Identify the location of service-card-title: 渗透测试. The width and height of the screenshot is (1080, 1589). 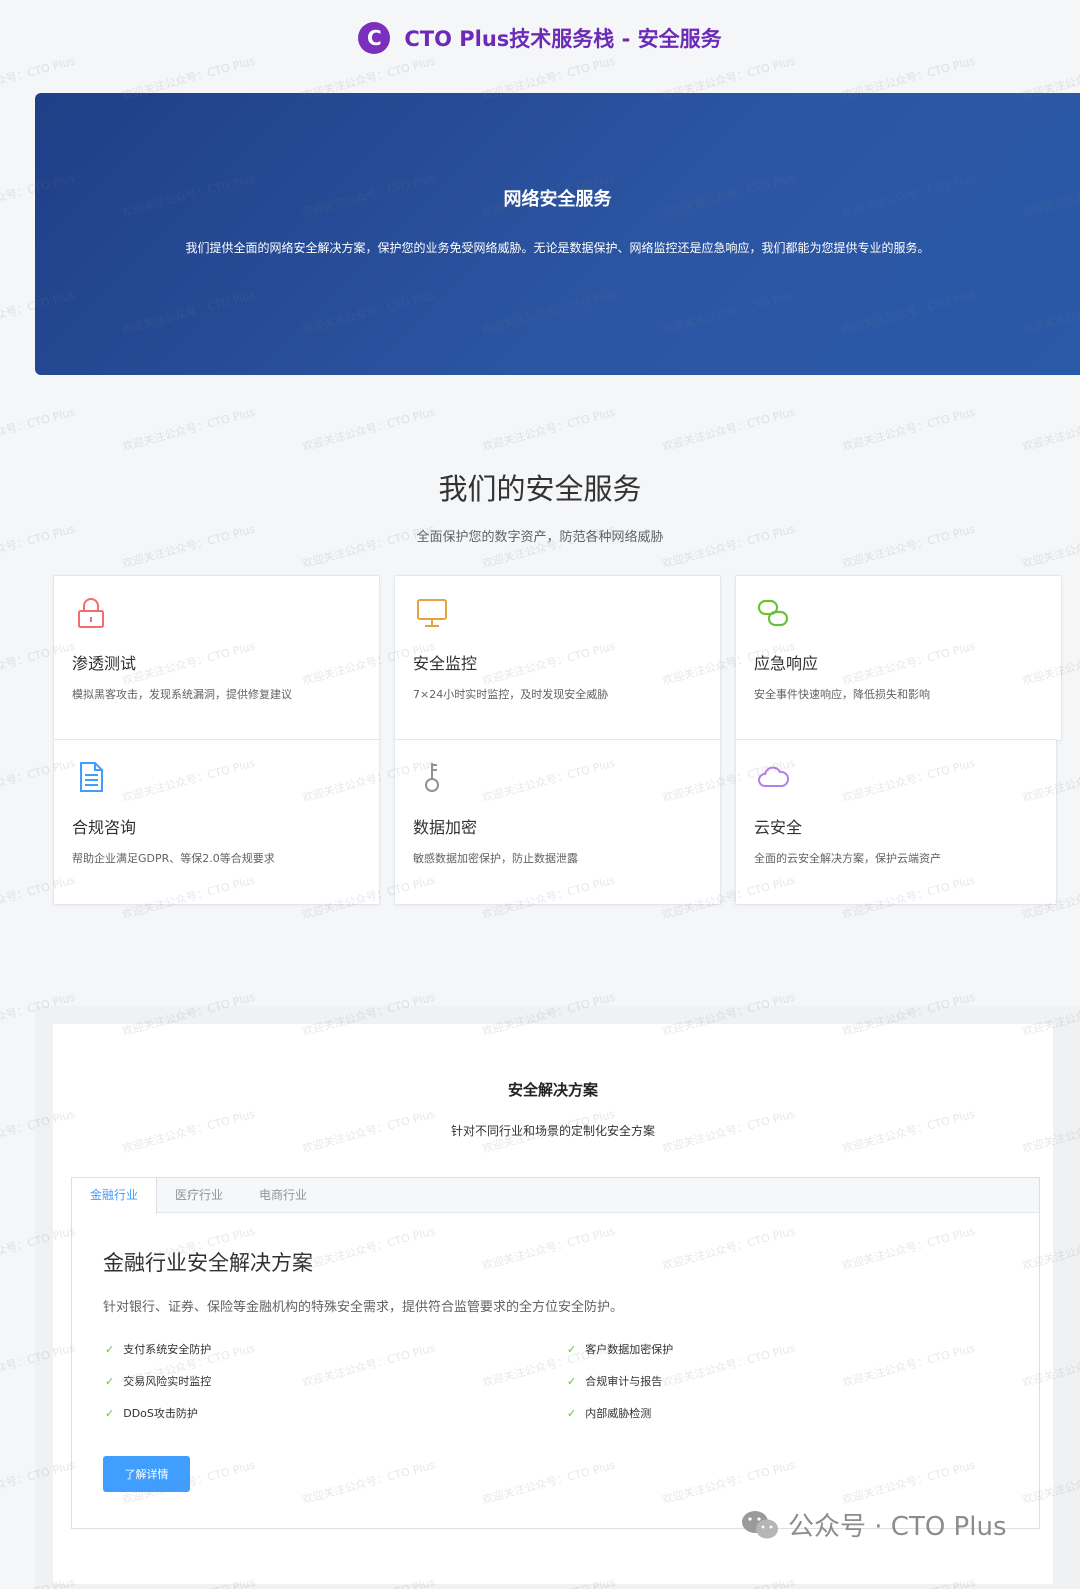
(104, 663).